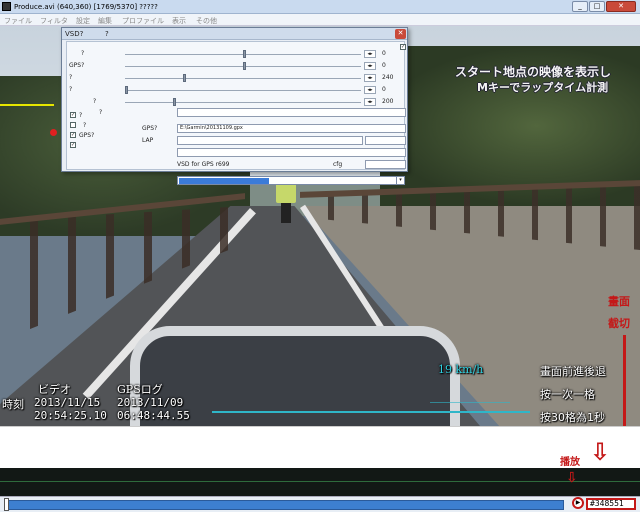  I want to click on dialog-title-extra: ?, so click(107, 34).